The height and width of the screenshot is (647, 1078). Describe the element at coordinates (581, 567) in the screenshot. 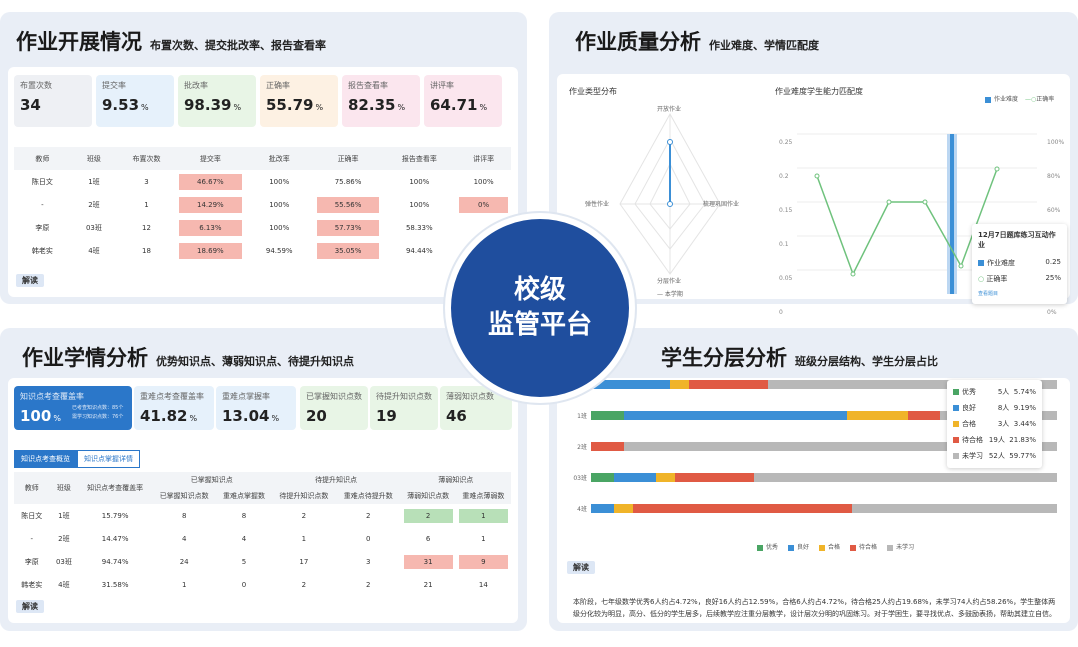

I see `interpret-label: 解读` at that location.